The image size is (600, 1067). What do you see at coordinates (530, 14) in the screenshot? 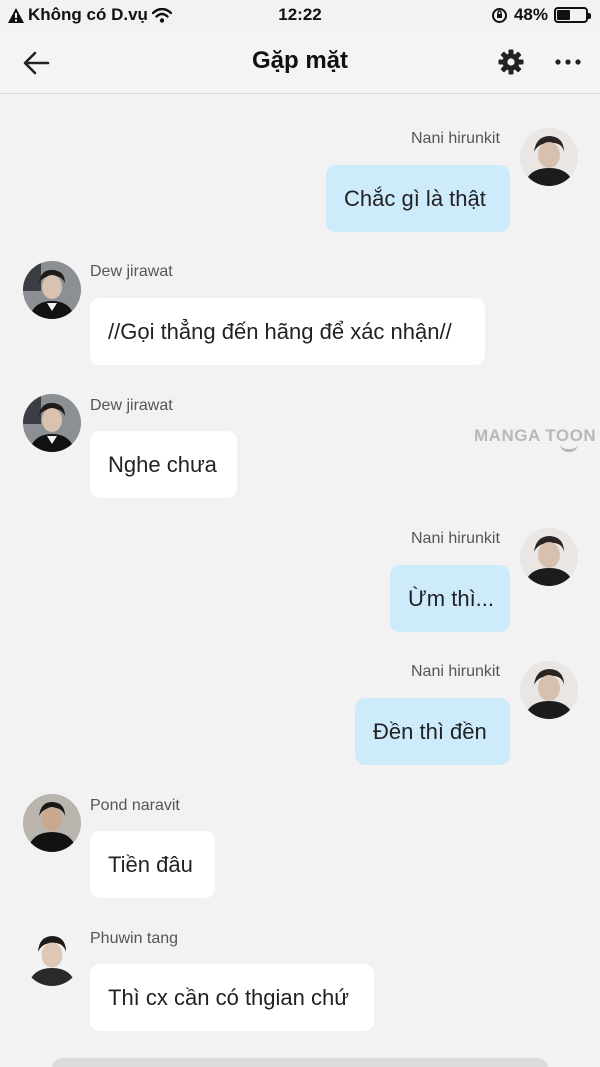
I see `battery-percent: 48%` at bounding box center [530, 14].